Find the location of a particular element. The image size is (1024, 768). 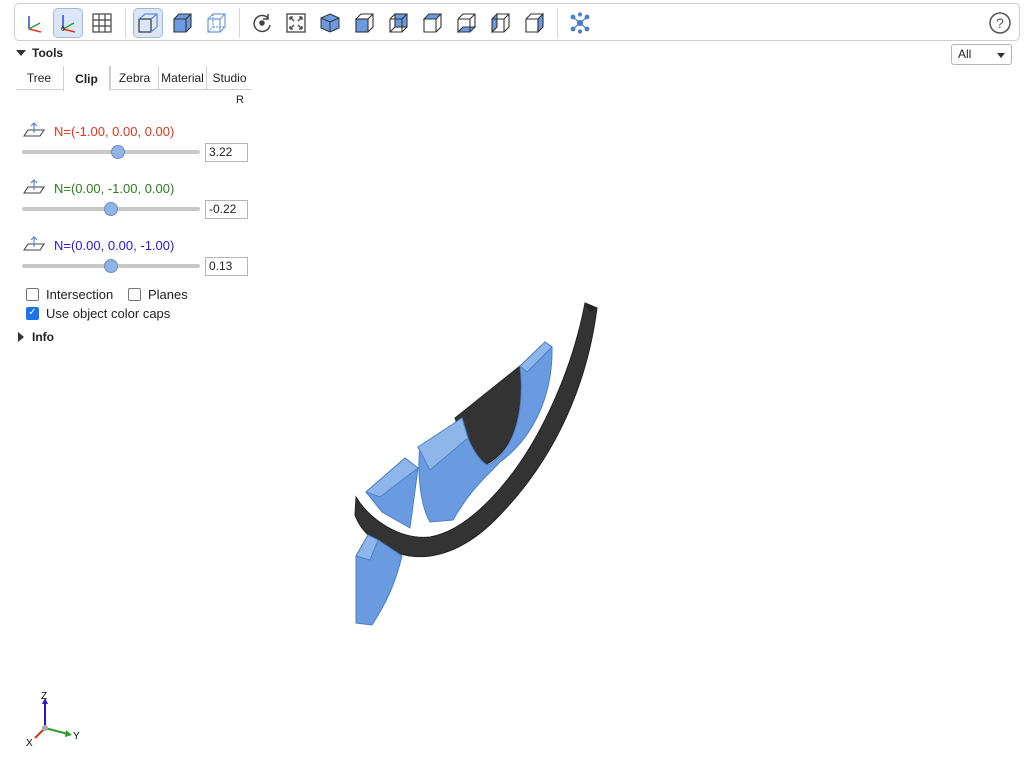

top-view-icon is located at coordinates (432, 23).